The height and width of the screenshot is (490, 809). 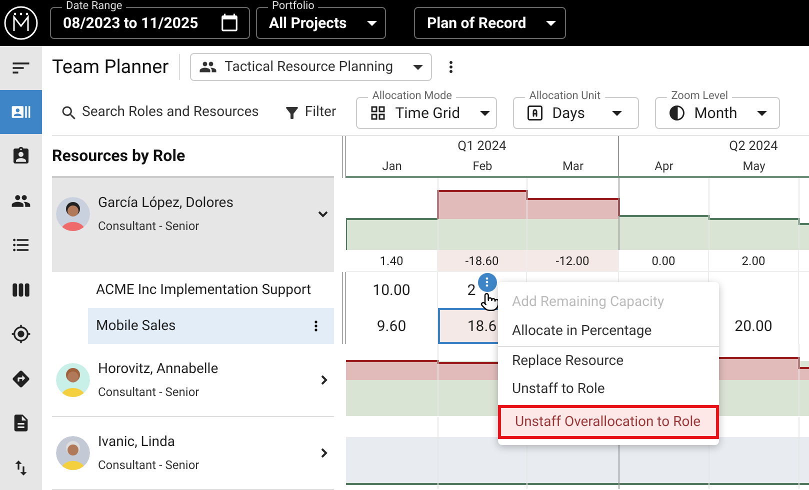 What do you see at coordinates (754, 261) in the screenshot?
I see `allocation-value: 2.00` at bounding box center [754, 261].